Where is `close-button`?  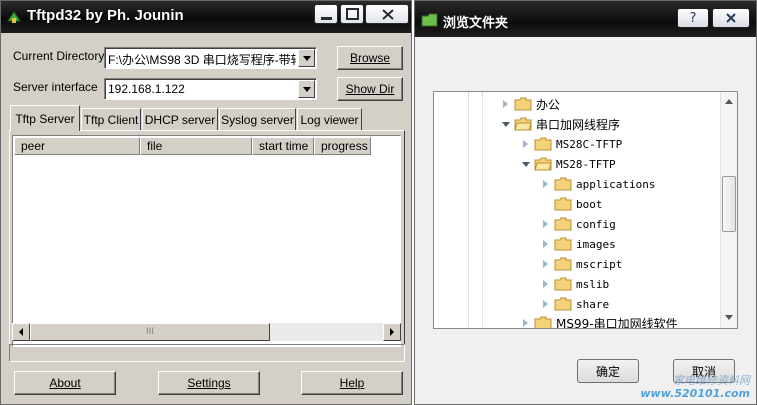 close-button is located at coordinates (387, 14).